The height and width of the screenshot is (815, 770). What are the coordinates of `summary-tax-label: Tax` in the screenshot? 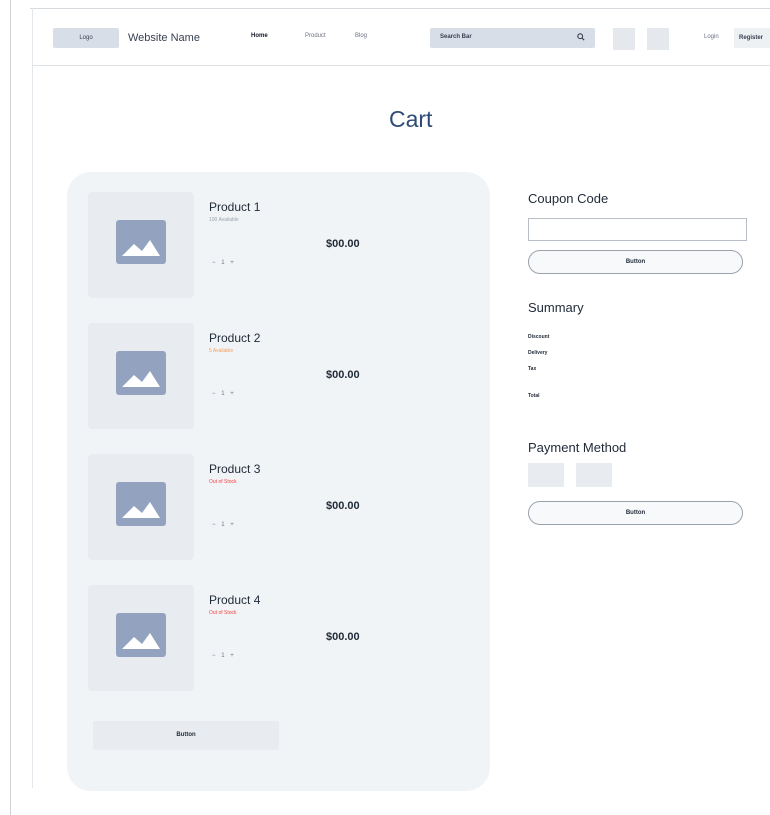 It's located at (532, 369).